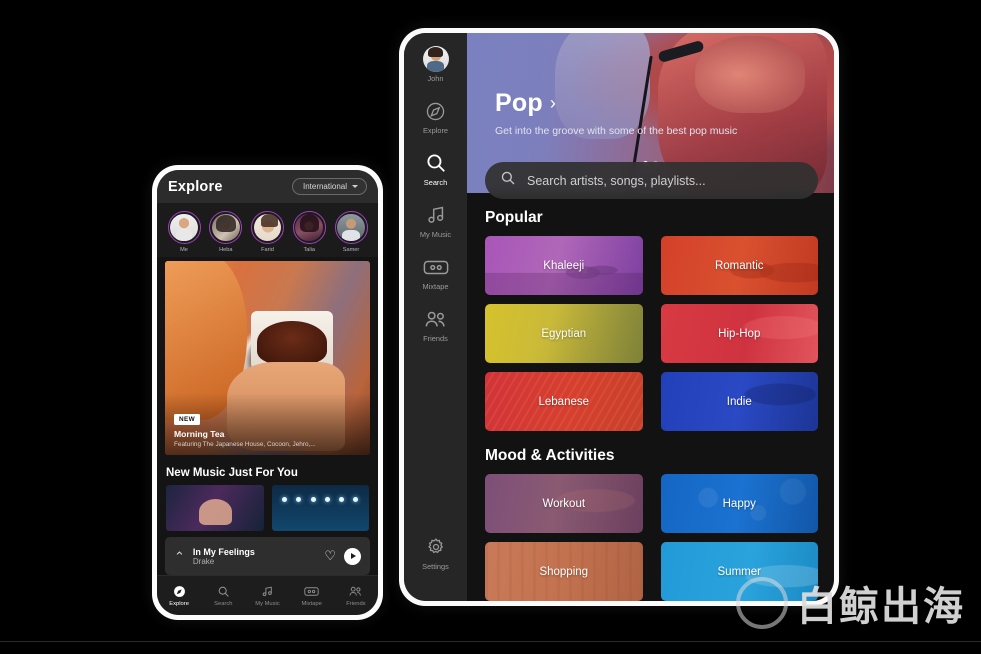  What do you see at coordinates (179, 592) in the screenshot?
I see `compass-icon` at bounding box center [179, 592].